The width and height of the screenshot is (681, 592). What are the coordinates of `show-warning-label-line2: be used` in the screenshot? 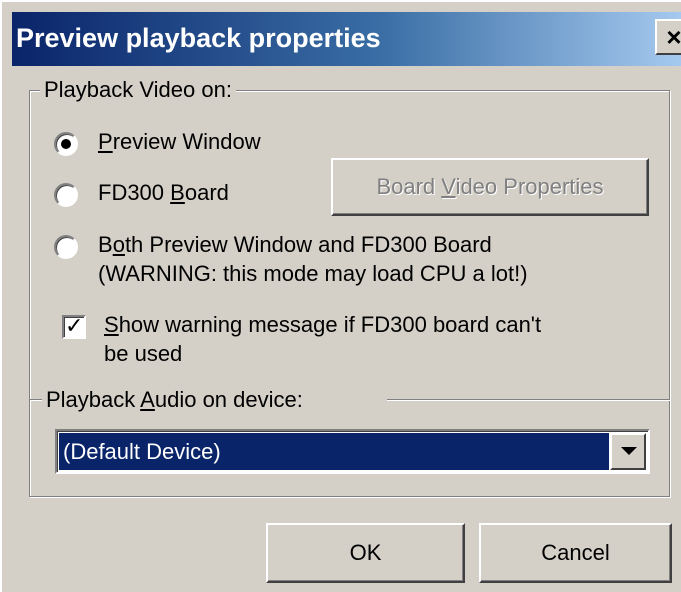 It's located at (143, 353).